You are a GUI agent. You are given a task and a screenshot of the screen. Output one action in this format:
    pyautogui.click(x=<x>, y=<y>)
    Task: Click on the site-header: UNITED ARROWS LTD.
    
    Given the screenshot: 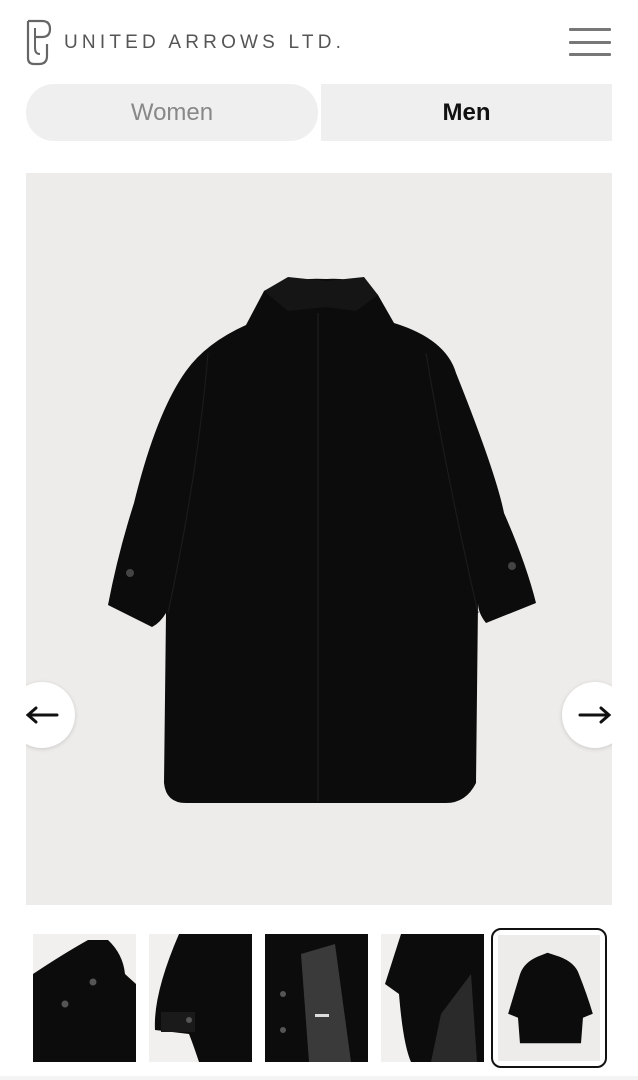 What is the action you would take?
    pyautogui.click(x=319, y=42)
    